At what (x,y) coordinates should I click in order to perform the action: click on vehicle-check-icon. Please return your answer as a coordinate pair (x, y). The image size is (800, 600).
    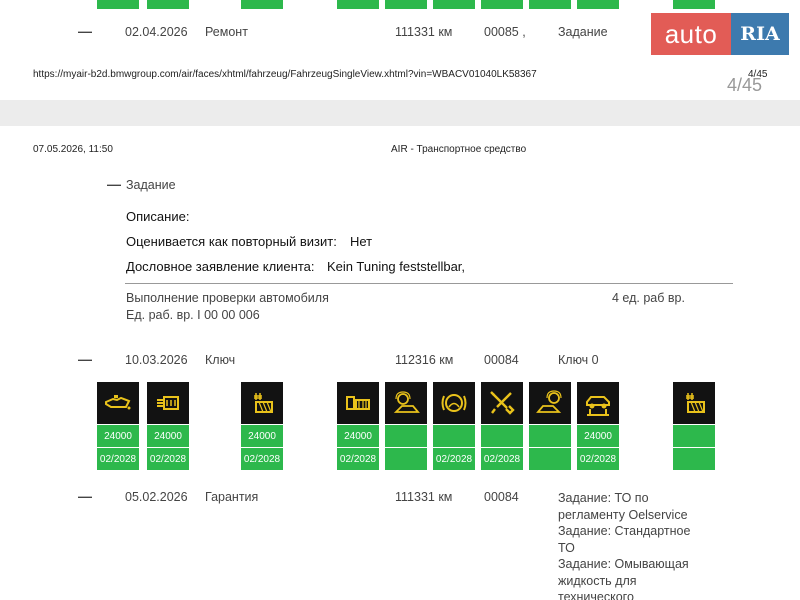
    Looking at the image, I should click on (502, 403).